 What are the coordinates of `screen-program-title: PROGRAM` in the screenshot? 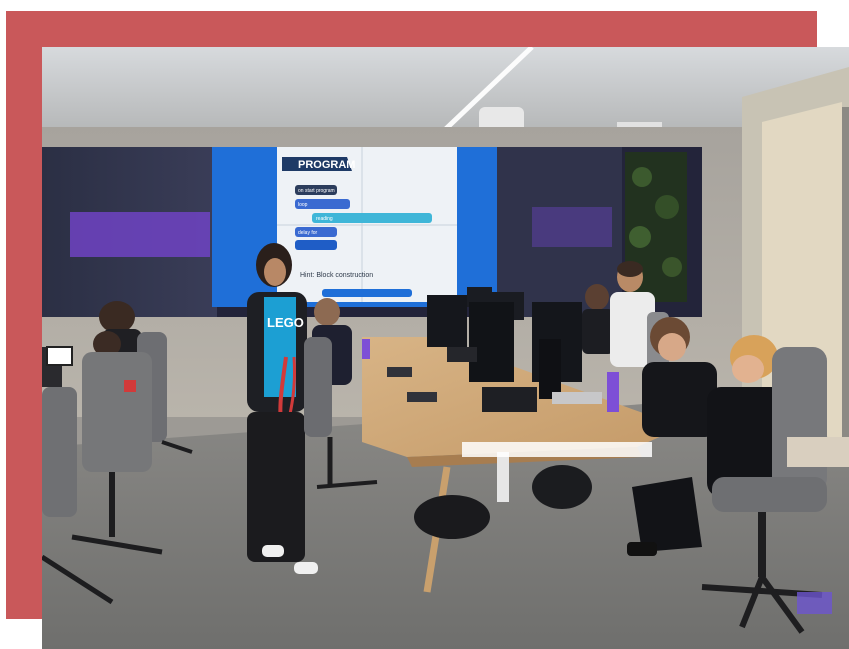 It's located at (326, 165).